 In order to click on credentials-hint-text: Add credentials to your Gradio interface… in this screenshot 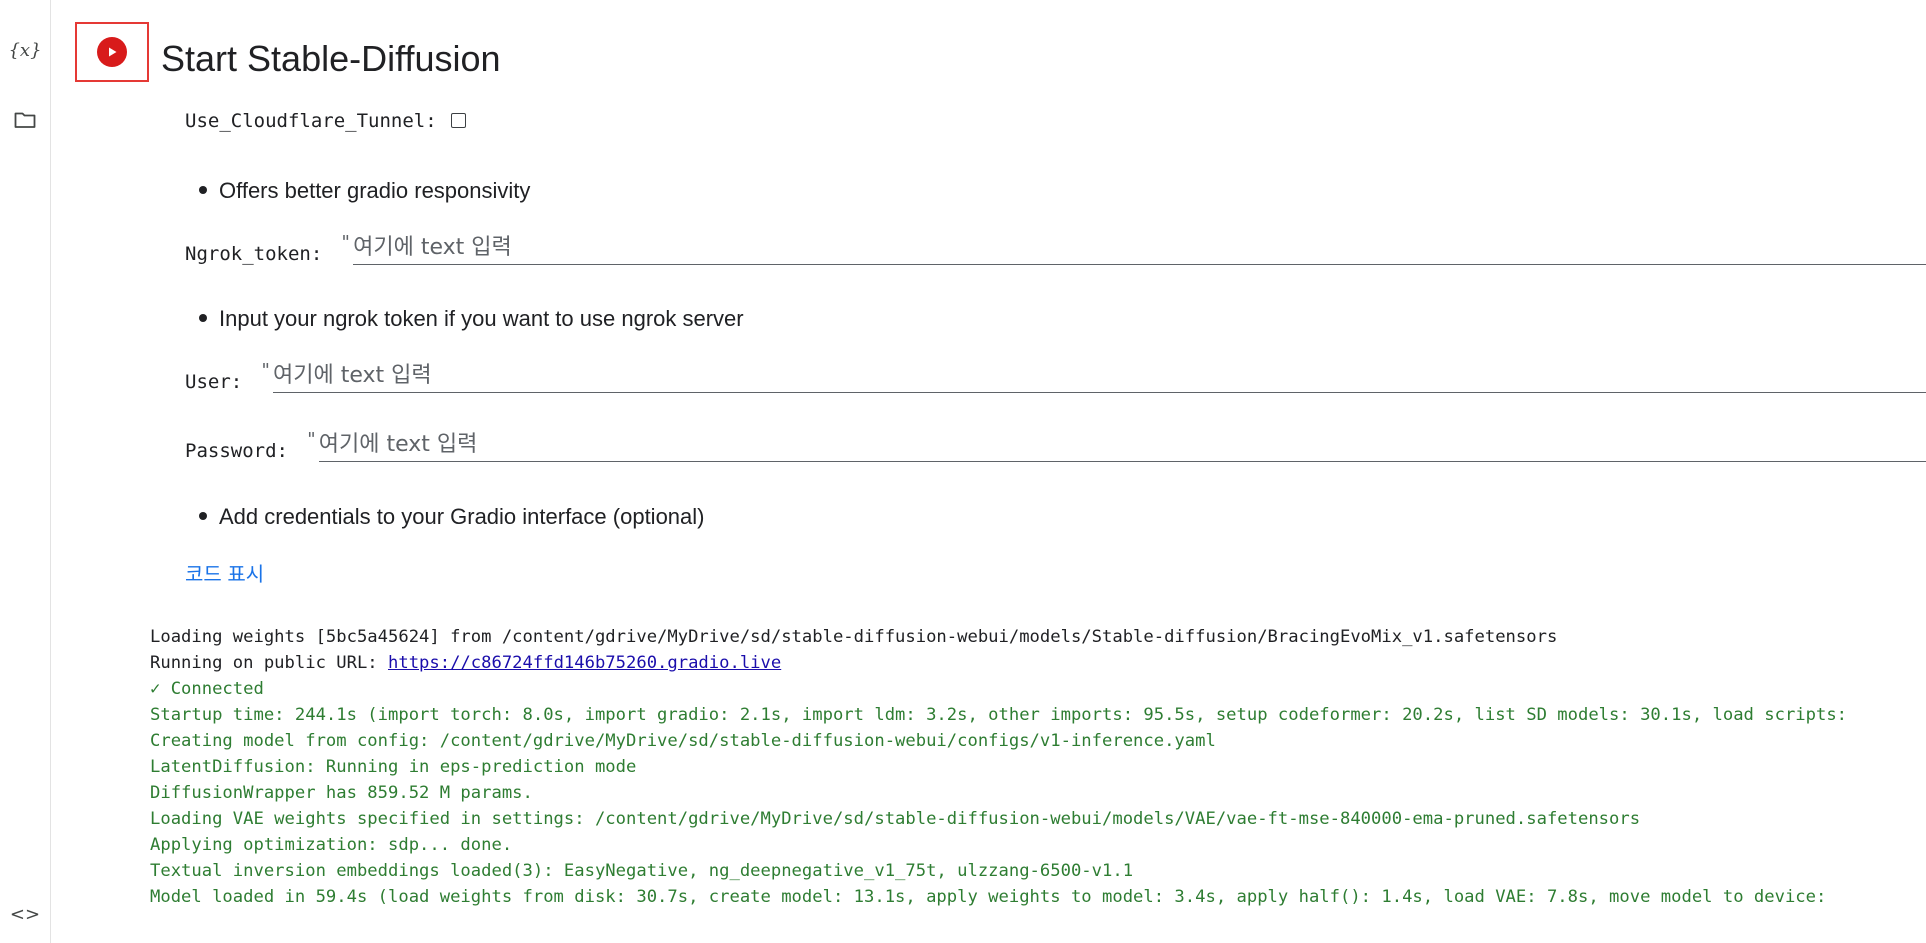, I will do `click(462, 516)`.